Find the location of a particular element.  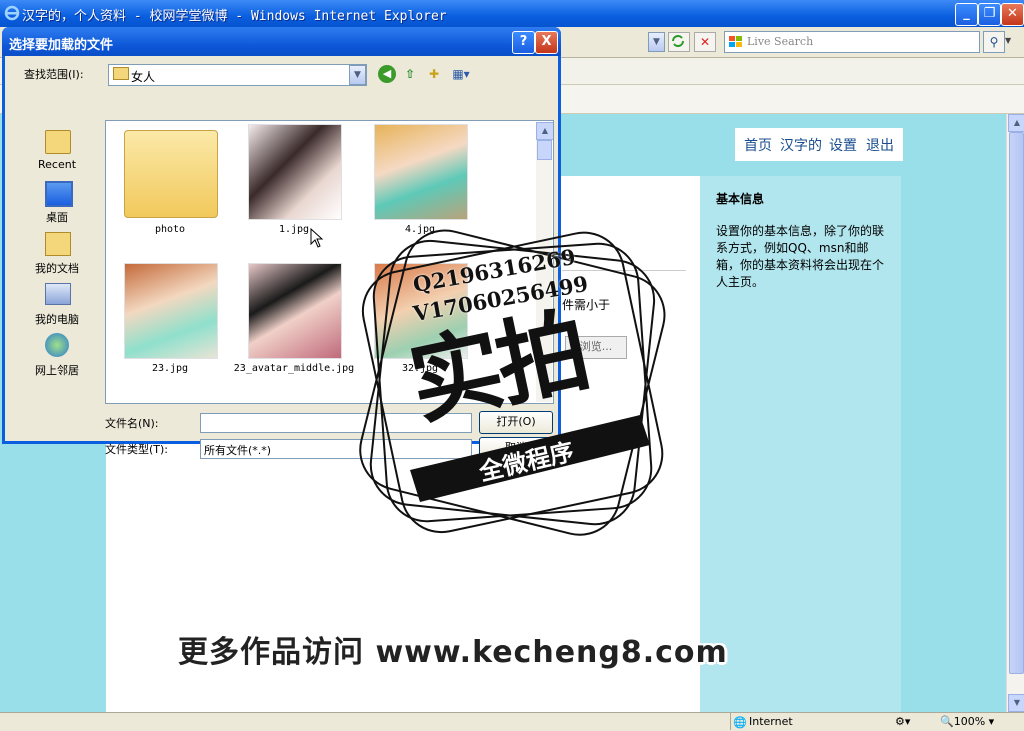

magnifier-icon: ⚲ is located at coordinates (994, 42).